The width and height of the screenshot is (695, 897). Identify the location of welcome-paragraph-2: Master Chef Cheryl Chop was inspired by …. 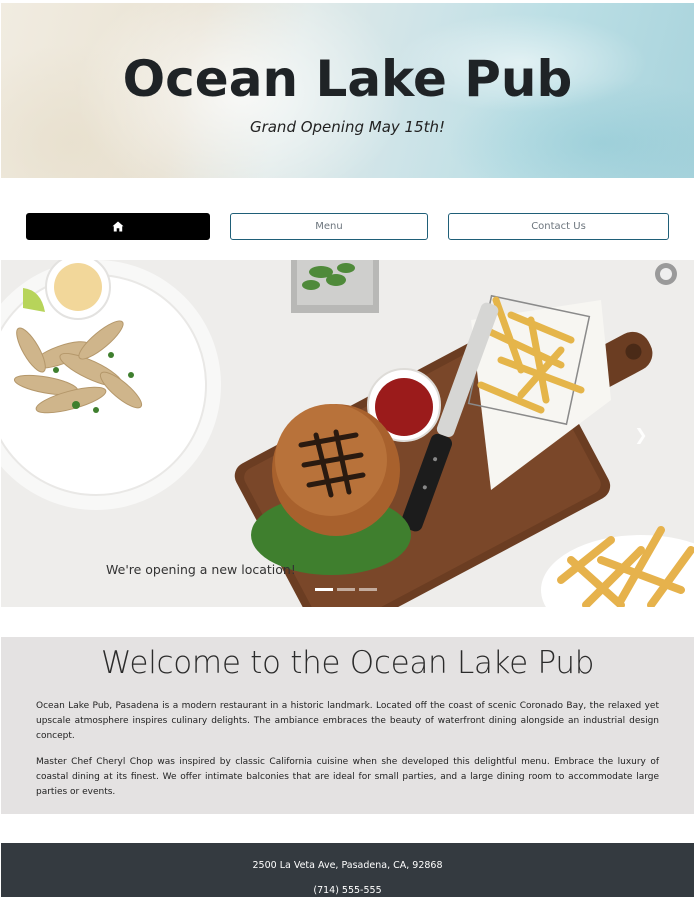
(347, 777).